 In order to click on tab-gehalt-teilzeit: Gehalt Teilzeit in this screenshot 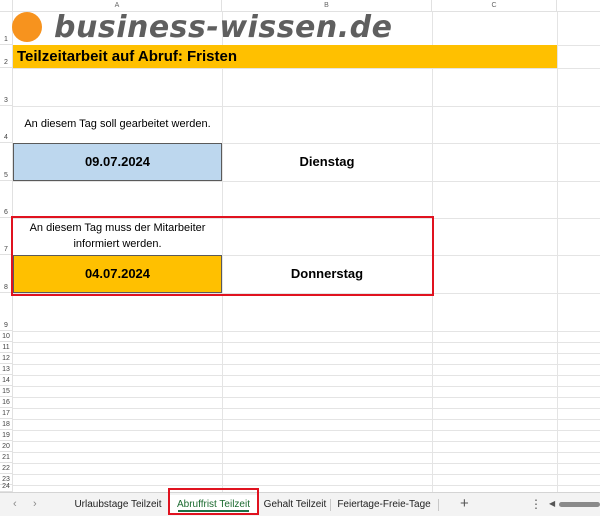, I will do `click(295, 505)`.